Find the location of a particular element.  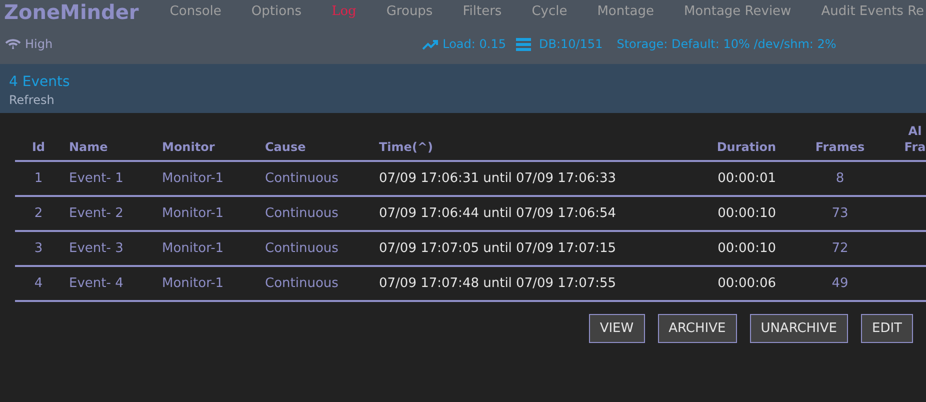

nav-link: Montage is located at coordinates (625, 12).